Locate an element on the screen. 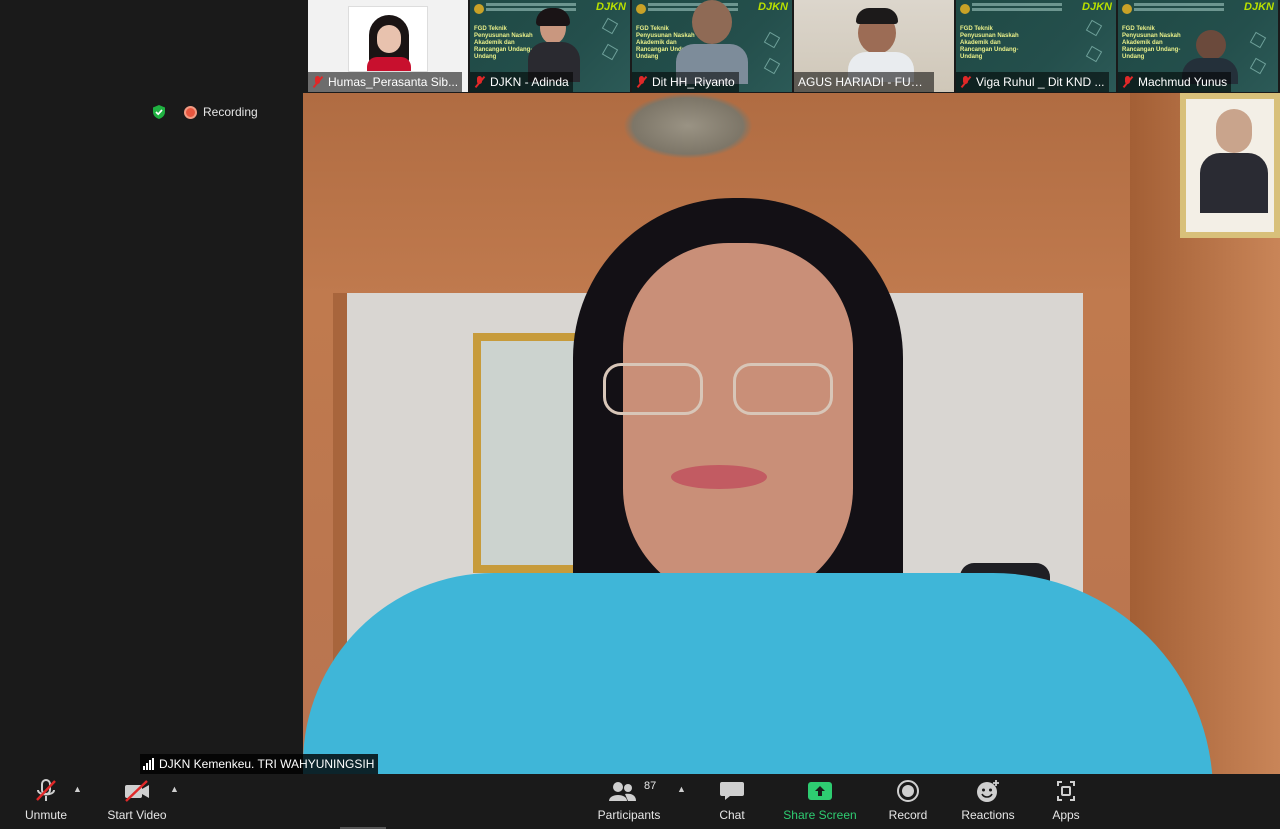  profile-photo is located at coordinates (388, 39).